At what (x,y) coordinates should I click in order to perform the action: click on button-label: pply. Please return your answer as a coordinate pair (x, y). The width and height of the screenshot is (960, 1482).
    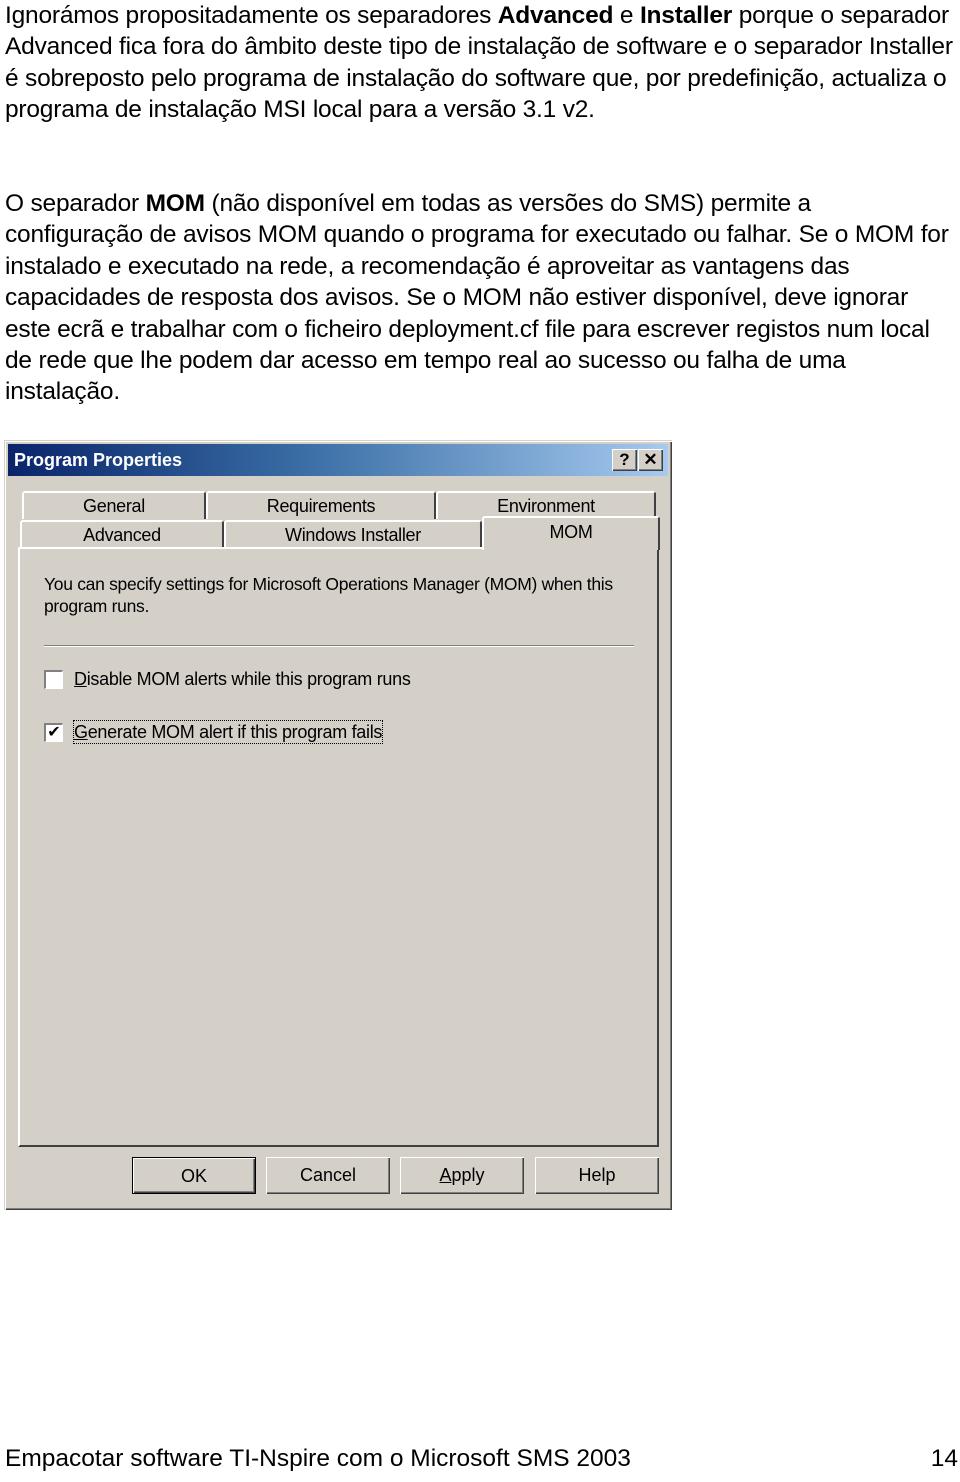
    Looking at the image, I should click on (468, 1175).